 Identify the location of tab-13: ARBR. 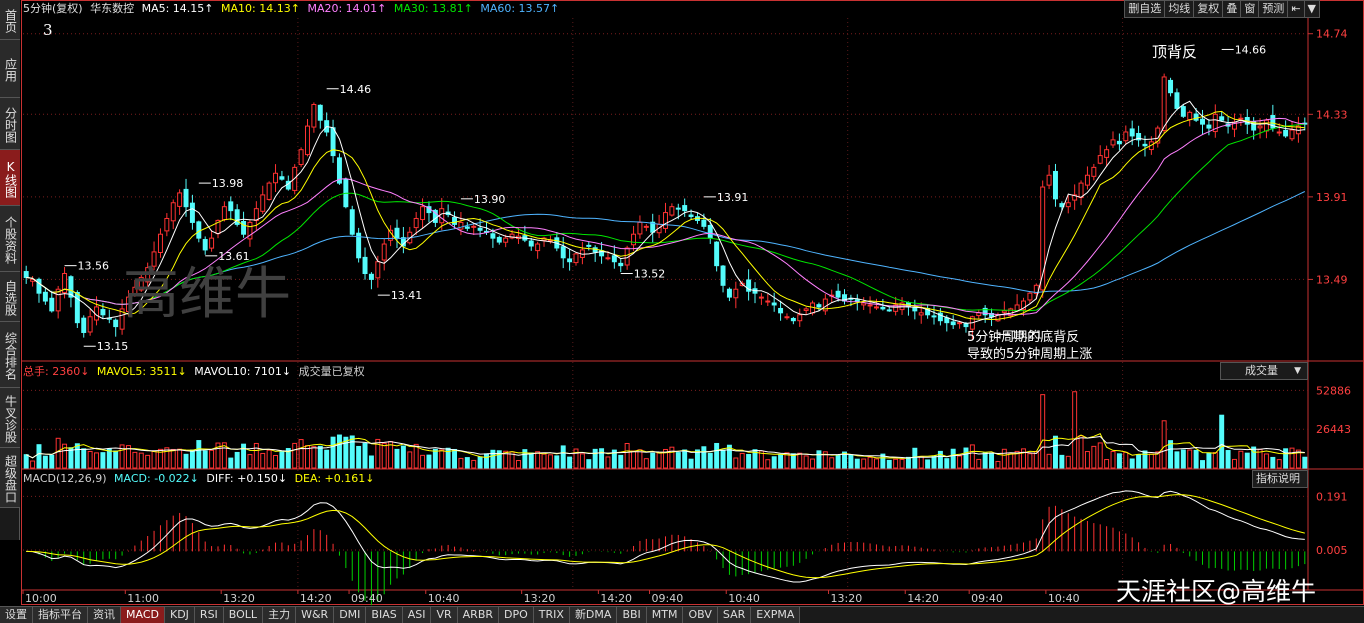
(478, 615).